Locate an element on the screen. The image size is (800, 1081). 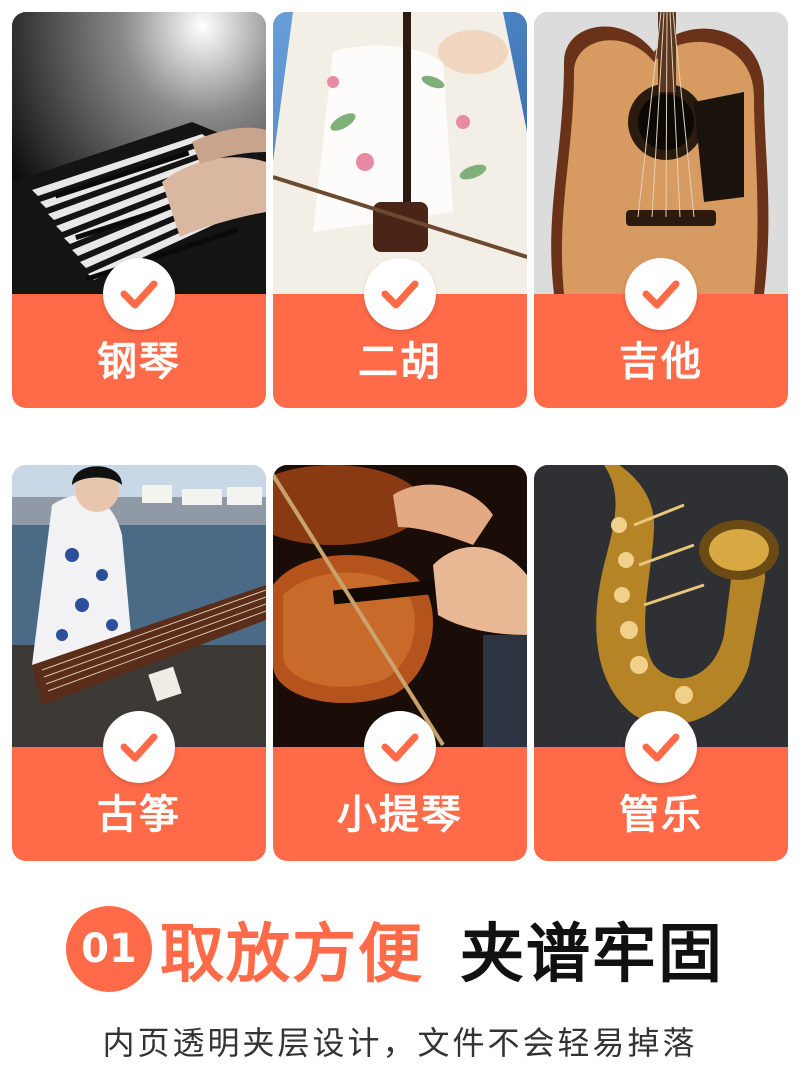
feature-main-text: 夹谱牢固 is located at coordinates (592, 955).